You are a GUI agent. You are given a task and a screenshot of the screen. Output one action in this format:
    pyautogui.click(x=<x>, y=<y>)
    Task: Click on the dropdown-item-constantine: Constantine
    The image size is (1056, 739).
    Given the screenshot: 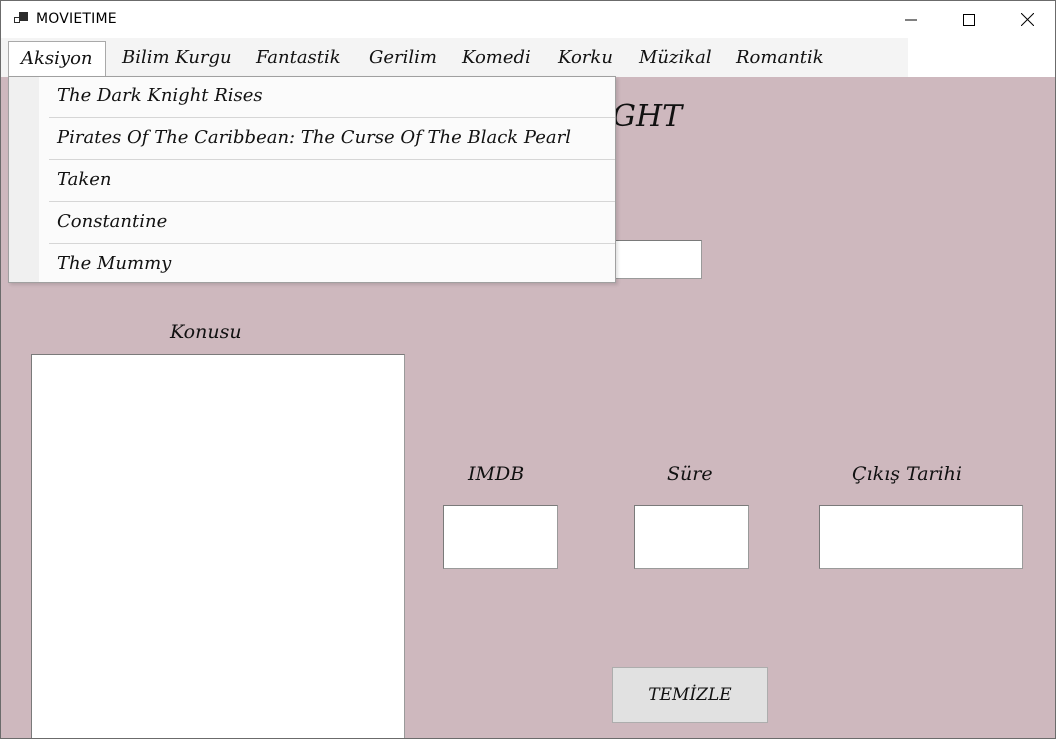 What is the action you would take?
    pyautogui.click(x=332, y=224)
    